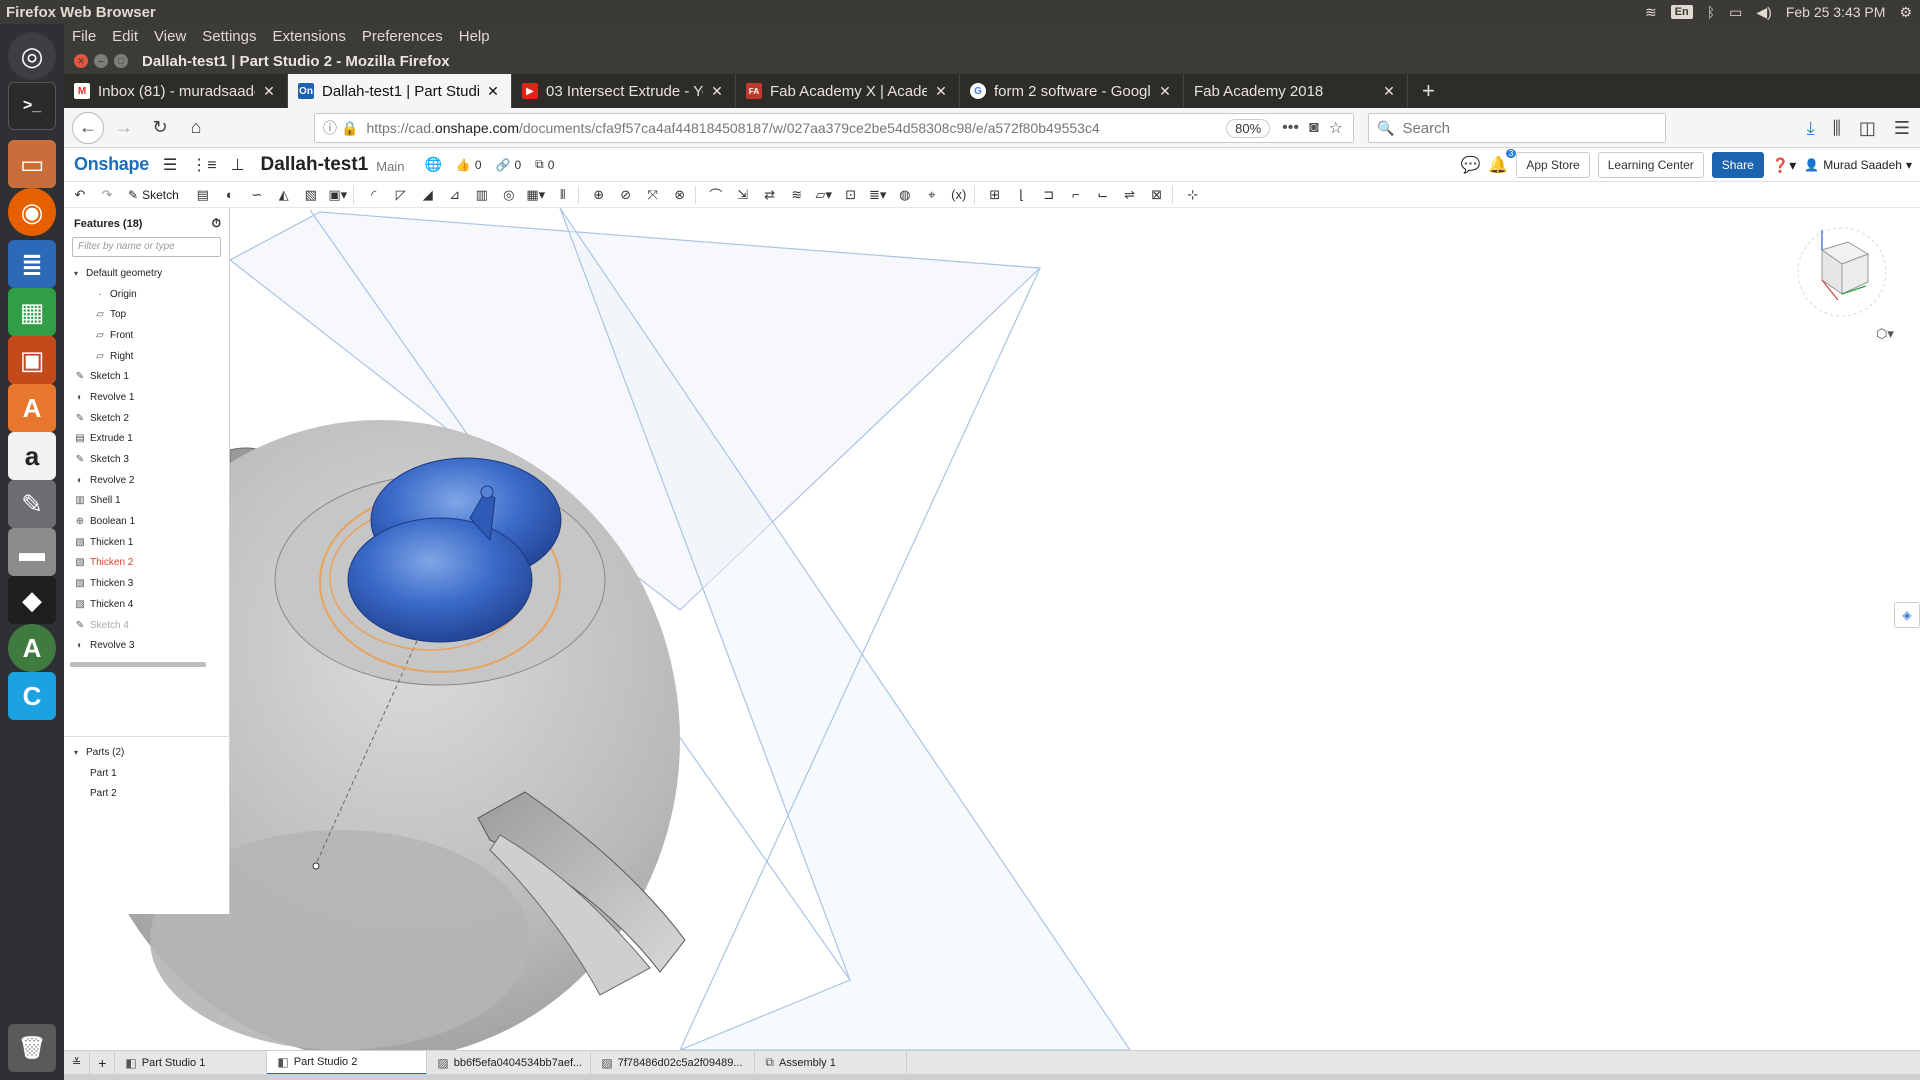 The image size is (1920, 1080). Describe the element at coordinates (330, 128) in the screenshot. I see `info-icon: ⓘ` at that location.